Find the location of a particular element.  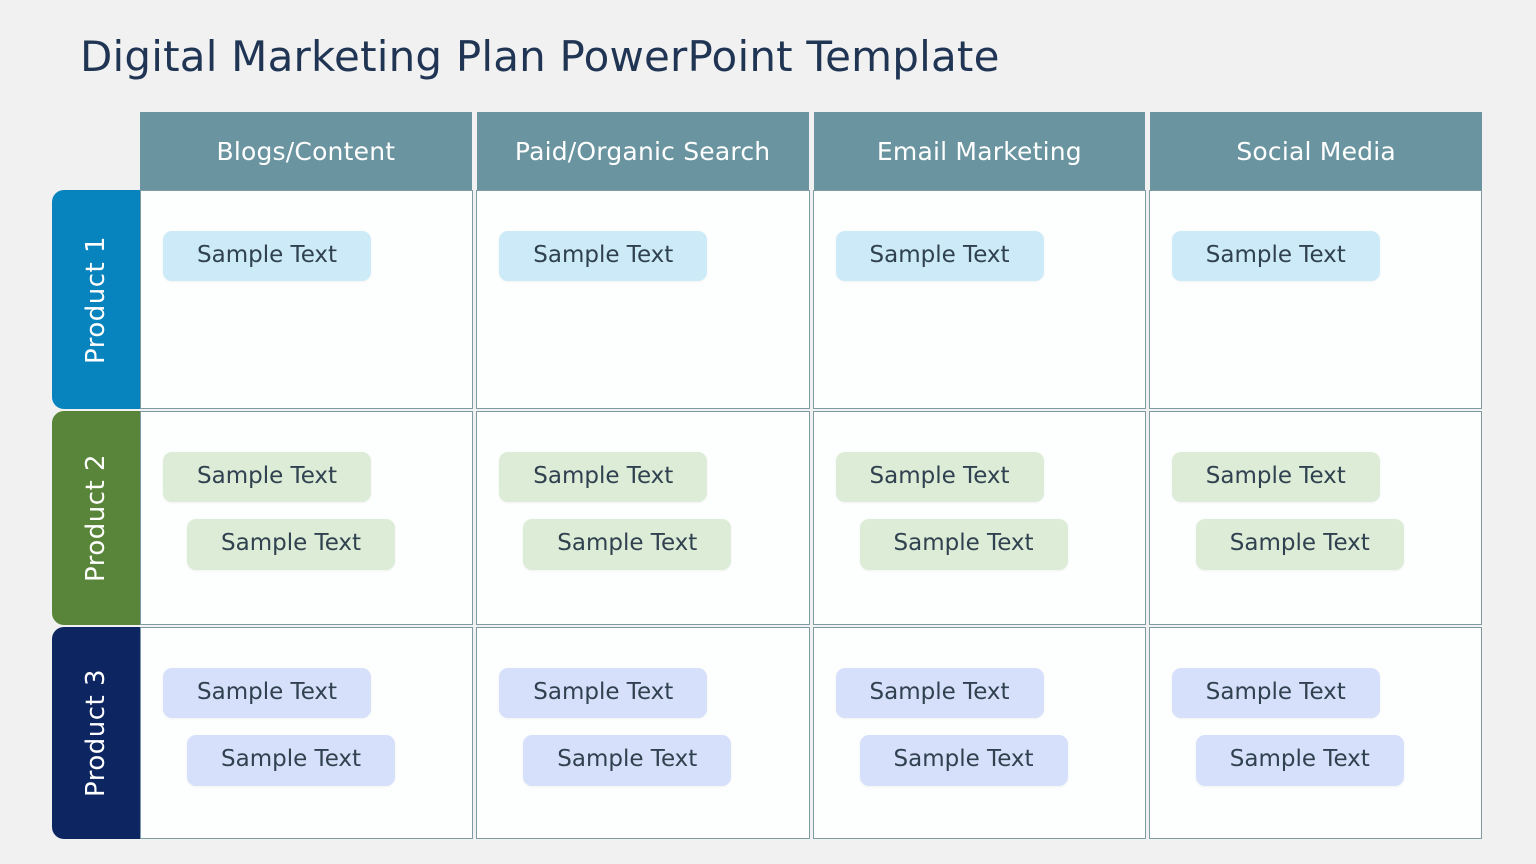

row-tab-label: Product 2 is located at coordinates (96, 518).